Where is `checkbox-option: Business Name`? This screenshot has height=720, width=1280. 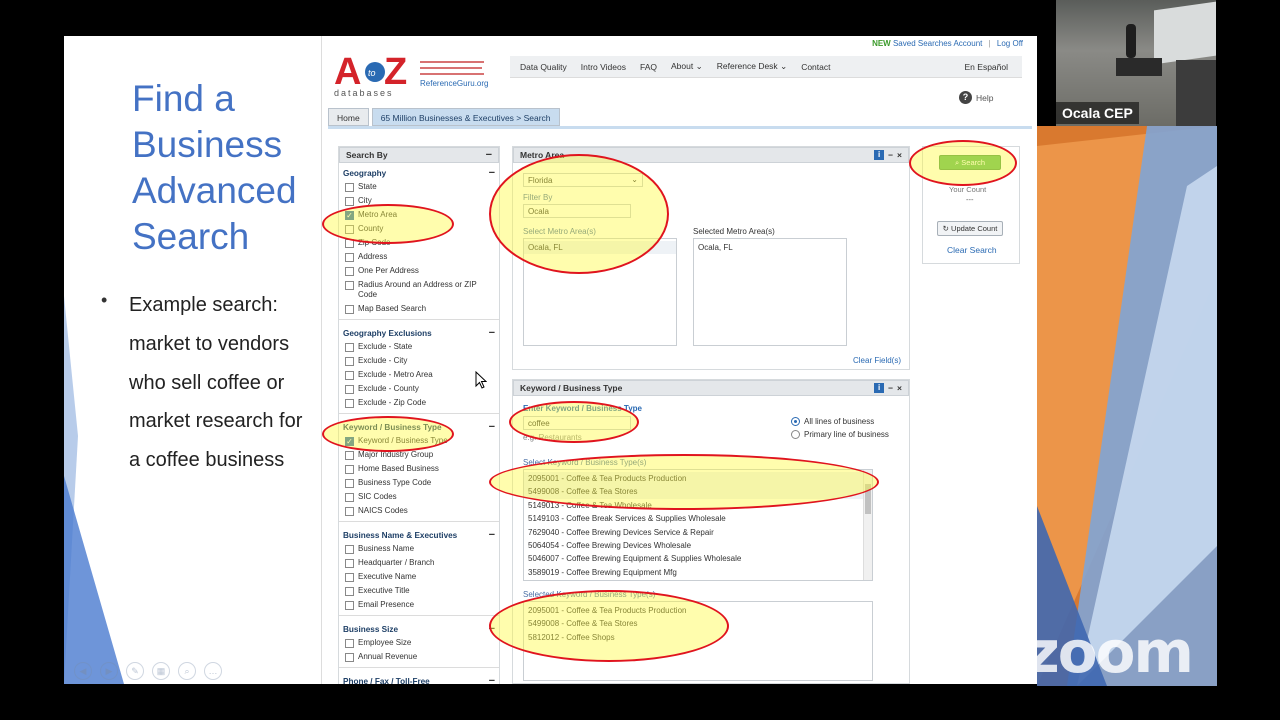
checkbox-option: Business Name is located at coordinates (419, 549).